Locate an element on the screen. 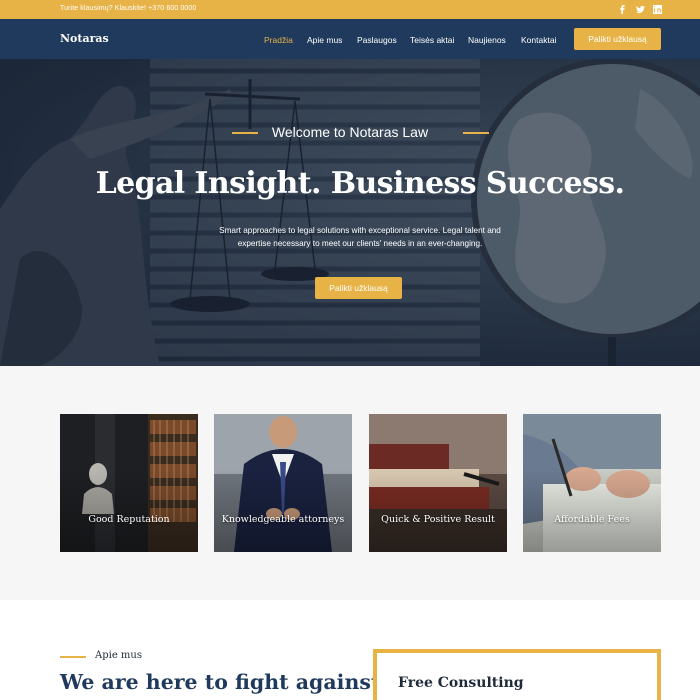 Image resolution: width=700 pixels, height=700 pixels. nav-item-paslaugos: Paslaugos is located at coordinates (377, 40).